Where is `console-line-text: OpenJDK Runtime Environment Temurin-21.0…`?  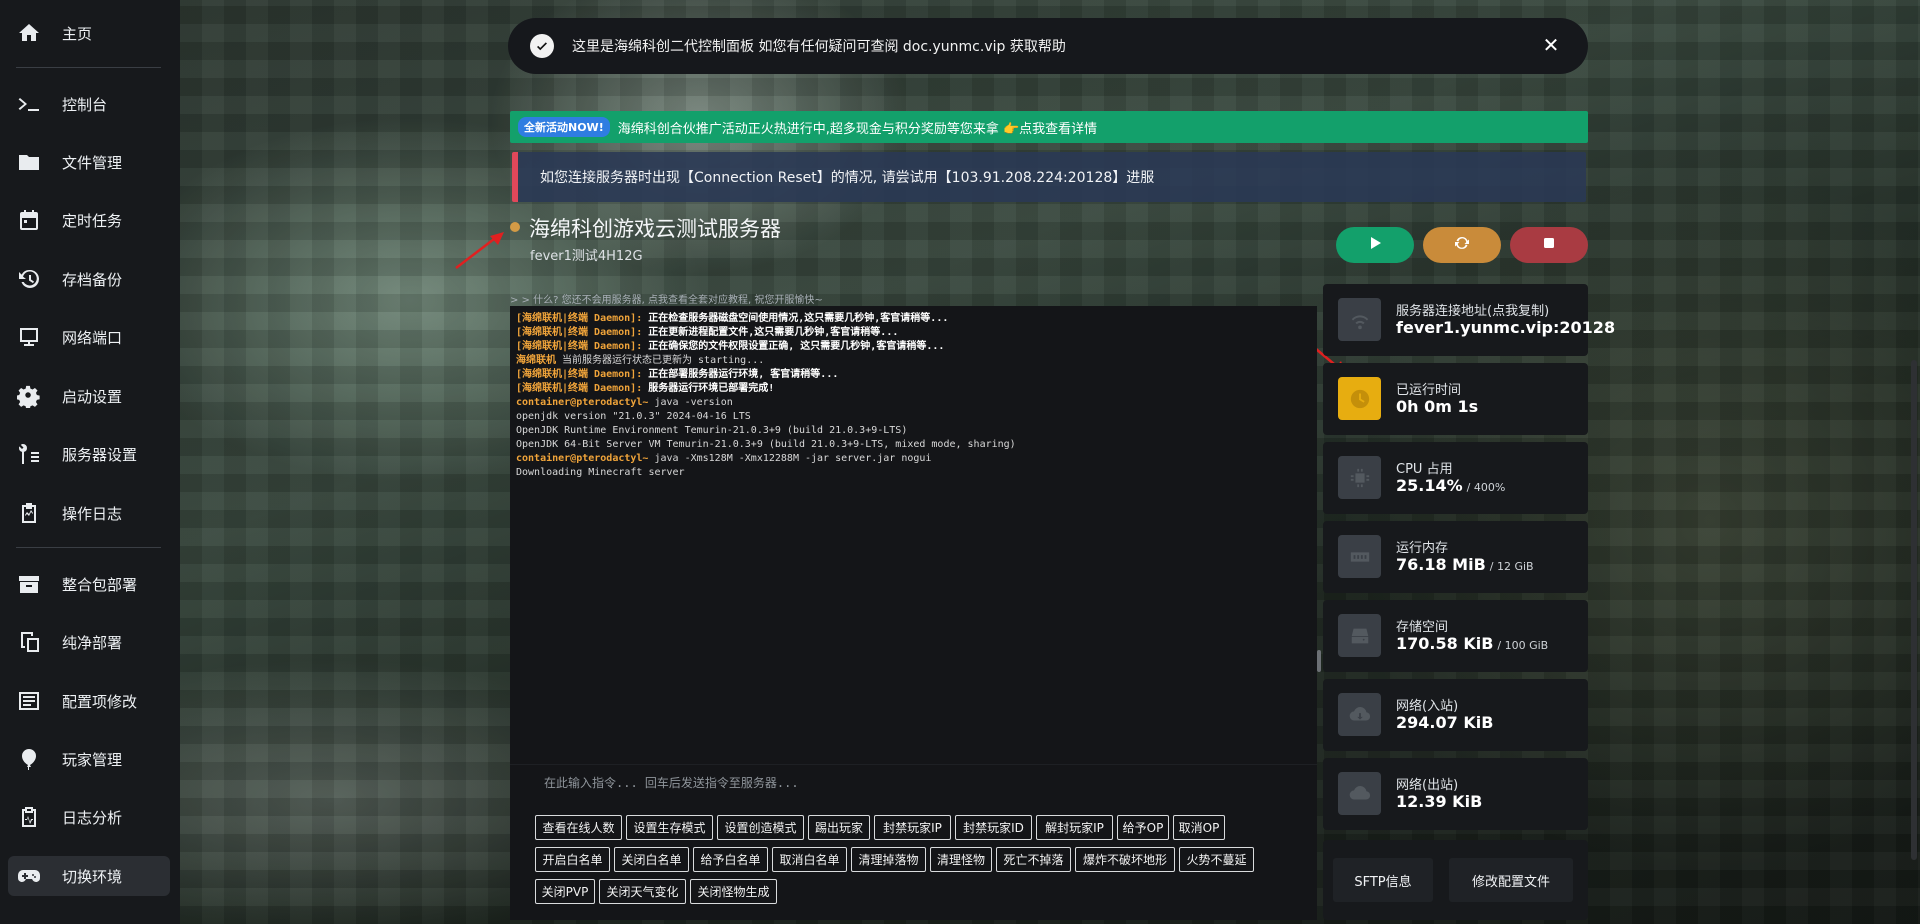 console-line-text: OpenJDK Runtime Environment Temurin-21.0… is located at coordinates (712, 430).